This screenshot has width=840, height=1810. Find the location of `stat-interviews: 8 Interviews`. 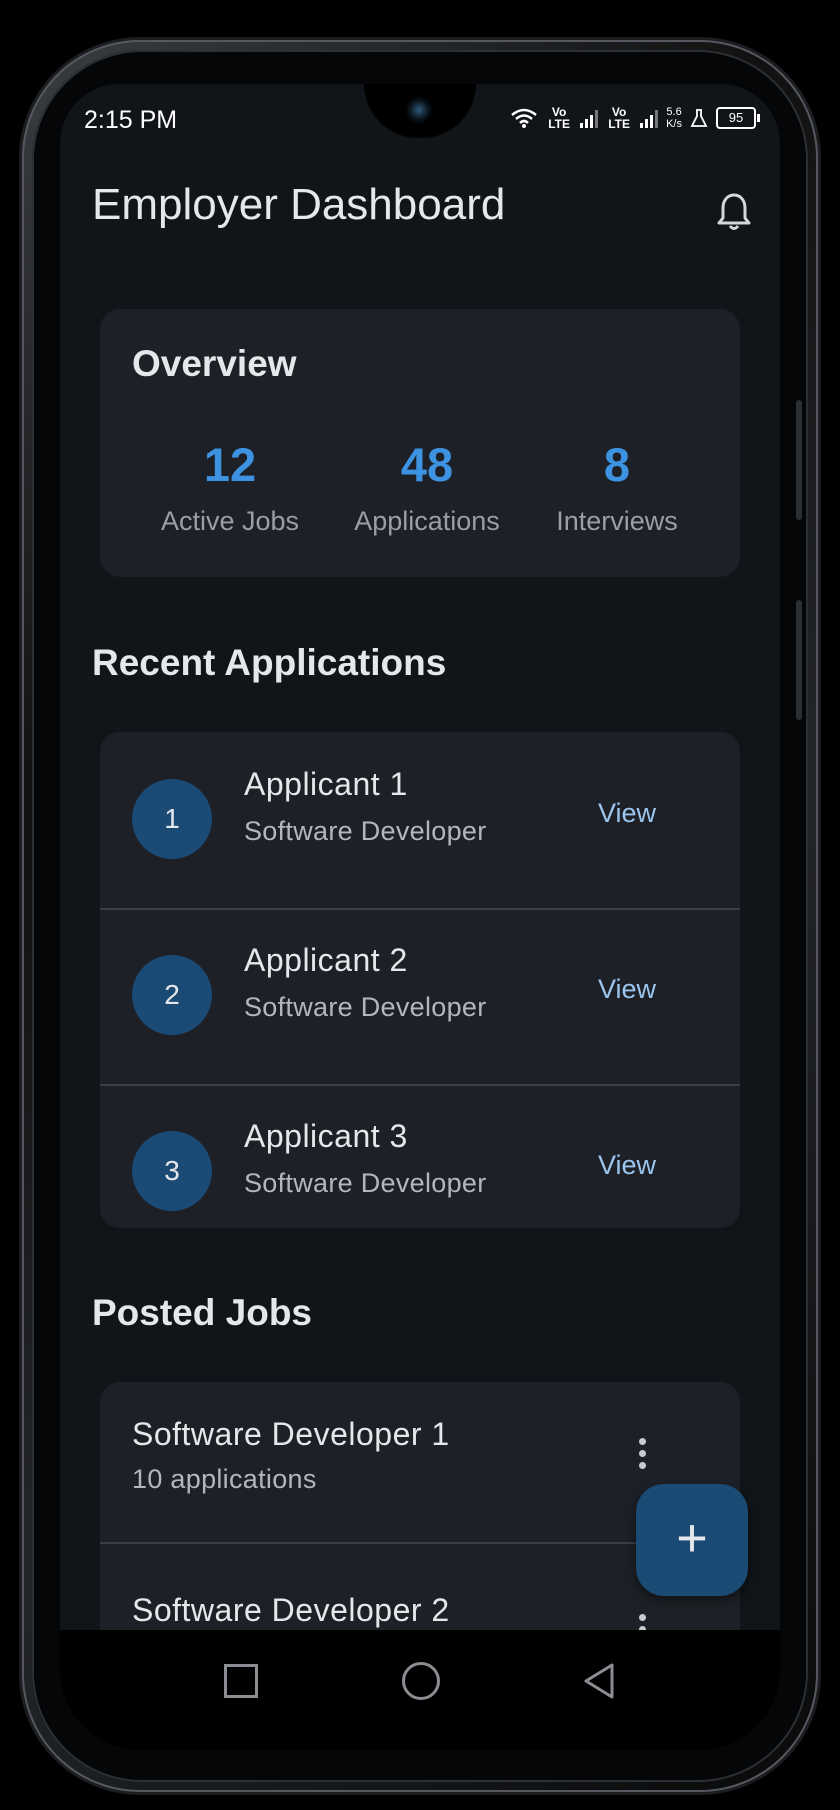

stat-interviews: 8 Interviews is located at coordinates (617, 487).